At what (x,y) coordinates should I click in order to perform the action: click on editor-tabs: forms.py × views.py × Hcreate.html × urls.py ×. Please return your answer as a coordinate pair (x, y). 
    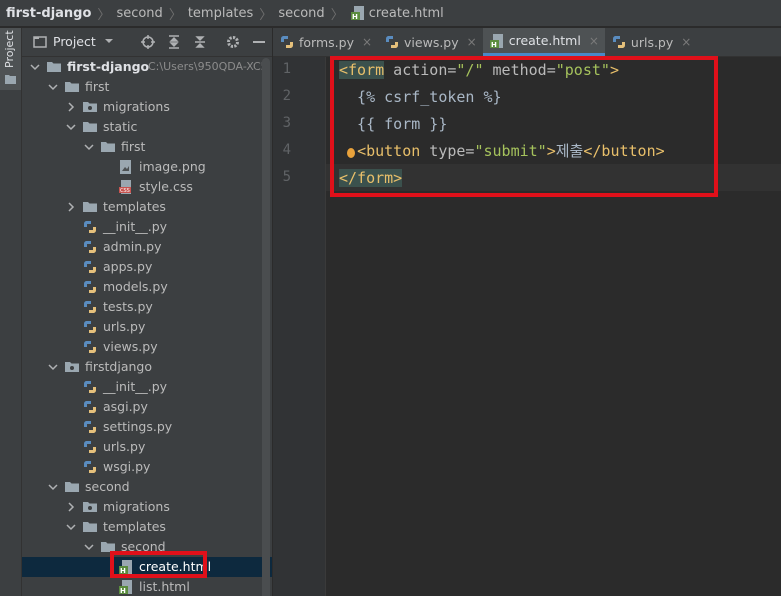
    Looking at the image, I should click on (527, 42).